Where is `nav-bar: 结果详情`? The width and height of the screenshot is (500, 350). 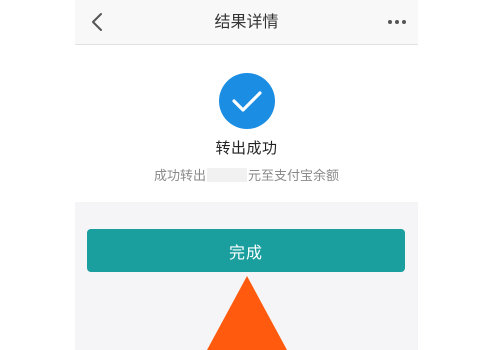 nav-bar: 结果详情 is located at coordinates (246, 22).